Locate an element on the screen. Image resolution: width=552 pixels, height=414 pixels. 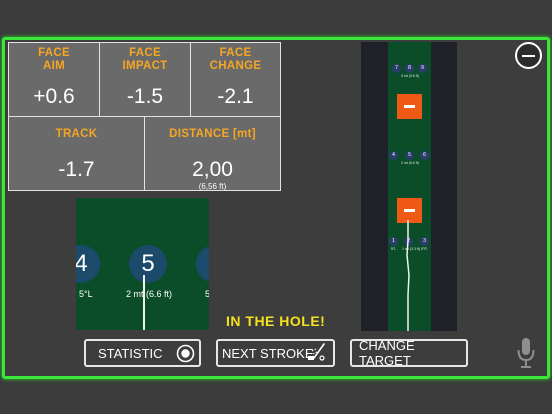
track-label: TRACK is located at coordinates (76, 134).